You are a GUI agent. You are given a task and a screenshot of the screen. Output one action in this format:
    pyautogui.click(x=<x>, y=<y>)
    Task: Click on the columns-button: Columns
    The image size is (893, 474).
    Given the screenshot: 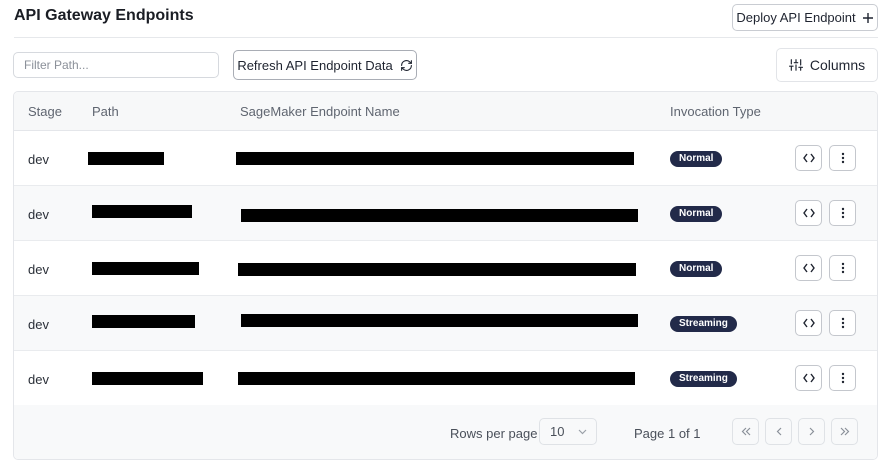 What is the action you would take?
    pyautogui.click(x=827, y=65)
    